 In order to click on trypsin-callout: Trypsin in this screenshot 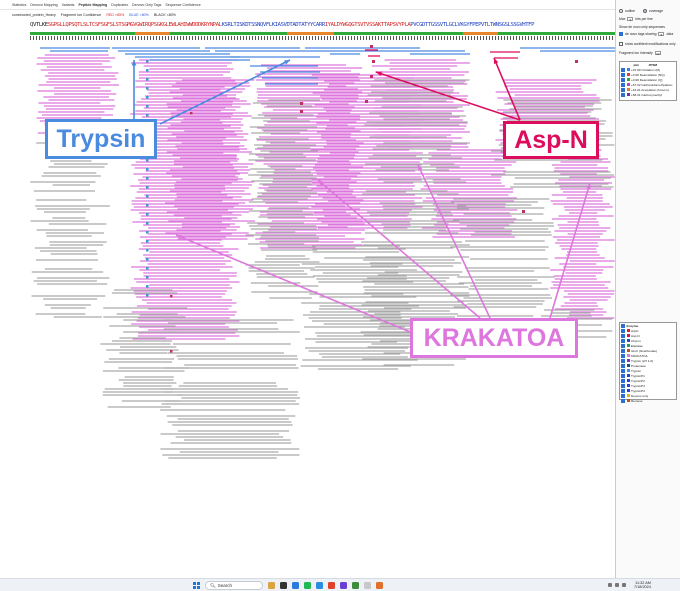, I will do `click(101, 139)`.